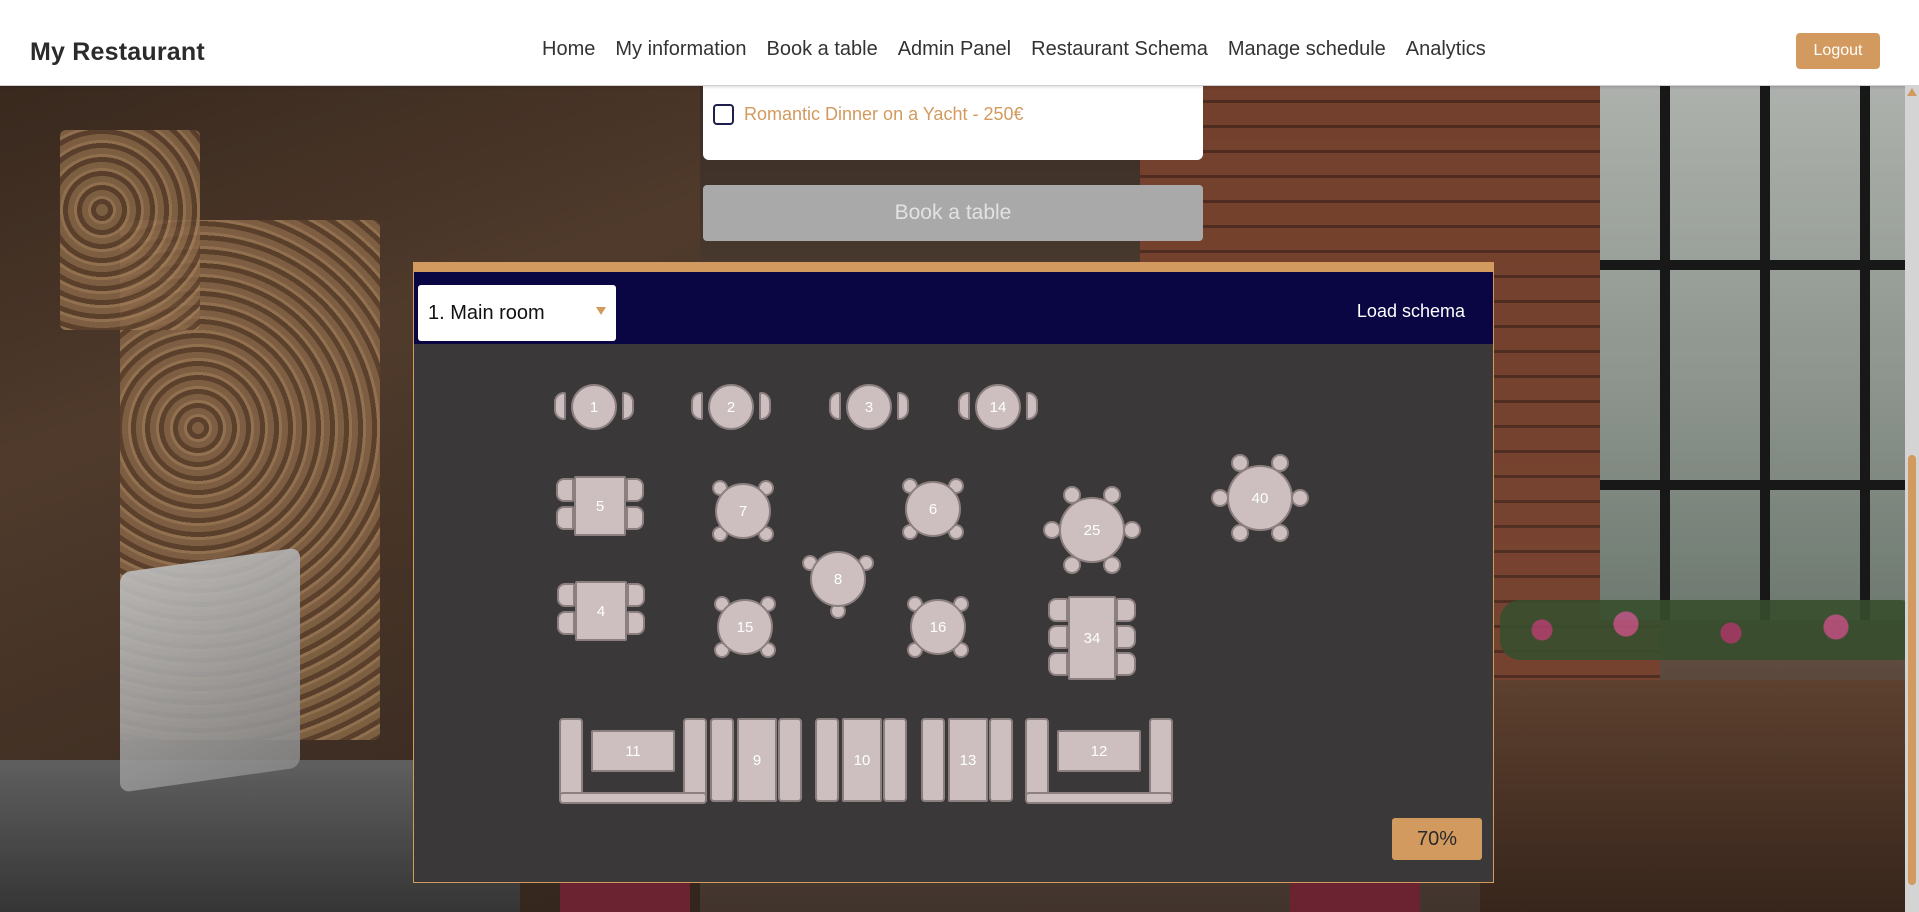 The width and height of the screenshot is (1919, 912). Describe the element at coordinates (954, 49) in the screenshot. I see `nav-admin-panel: Admin Panel` at that location.